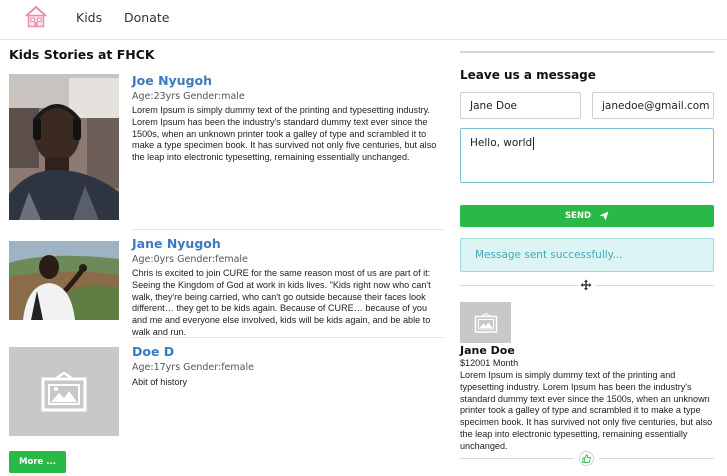 Image resolution: width=727 pixels, height=476 pixels. Describe the element at coordinates (190, 259) in the screenshot. I see `story-meta: Age:0yrs Gender:female` at that location.